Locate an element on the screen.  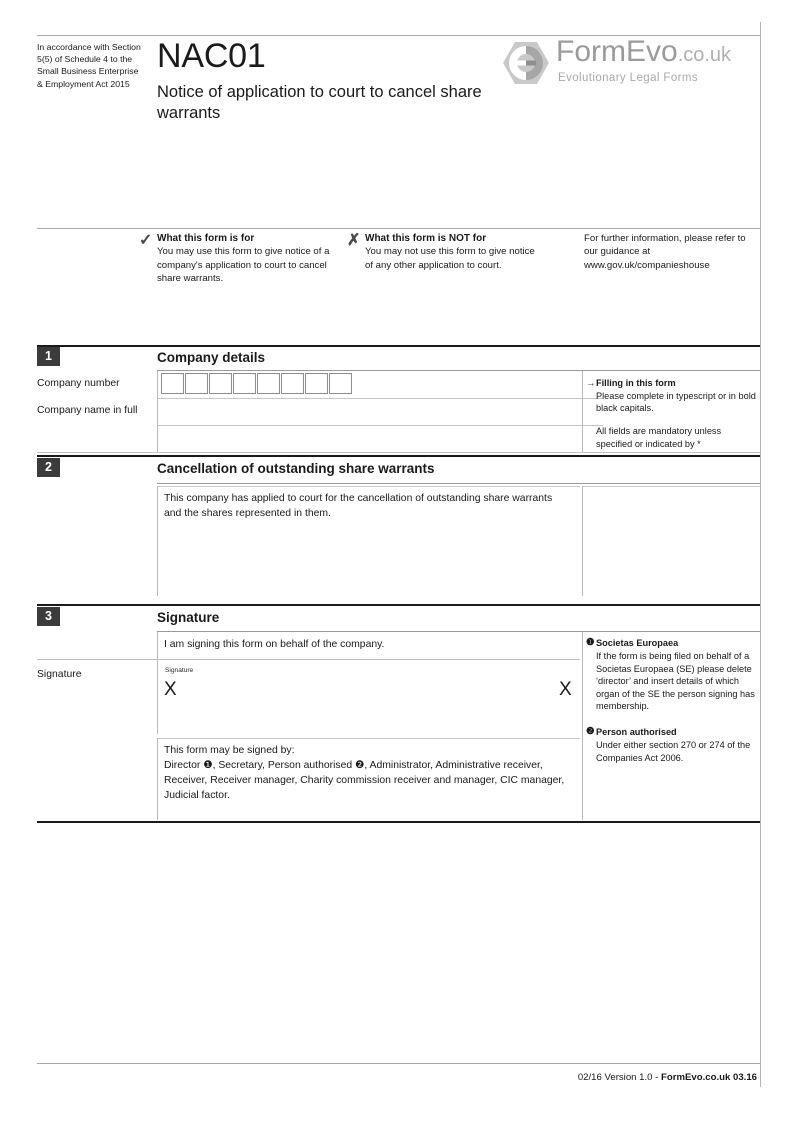
section-3-title-rule is located at coordinates (458, 631).